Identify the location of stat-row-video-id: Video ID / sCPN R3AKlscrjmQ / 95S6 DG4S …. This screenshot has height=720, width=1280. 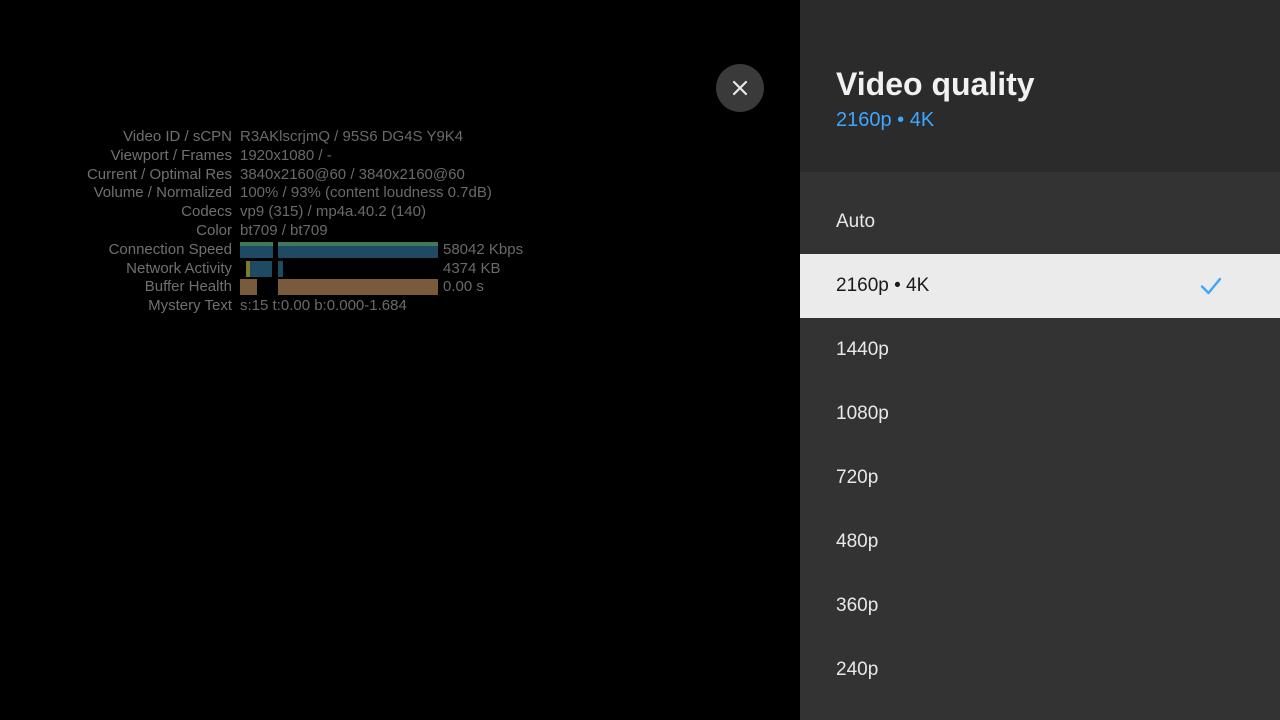
(320, 137).